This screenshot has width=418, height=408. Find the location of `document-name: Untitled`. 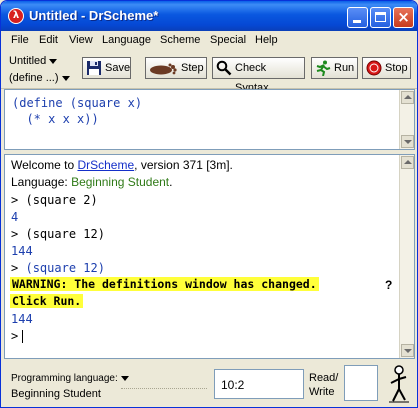

document-name: Untitled is located at coordinates (28, 61).